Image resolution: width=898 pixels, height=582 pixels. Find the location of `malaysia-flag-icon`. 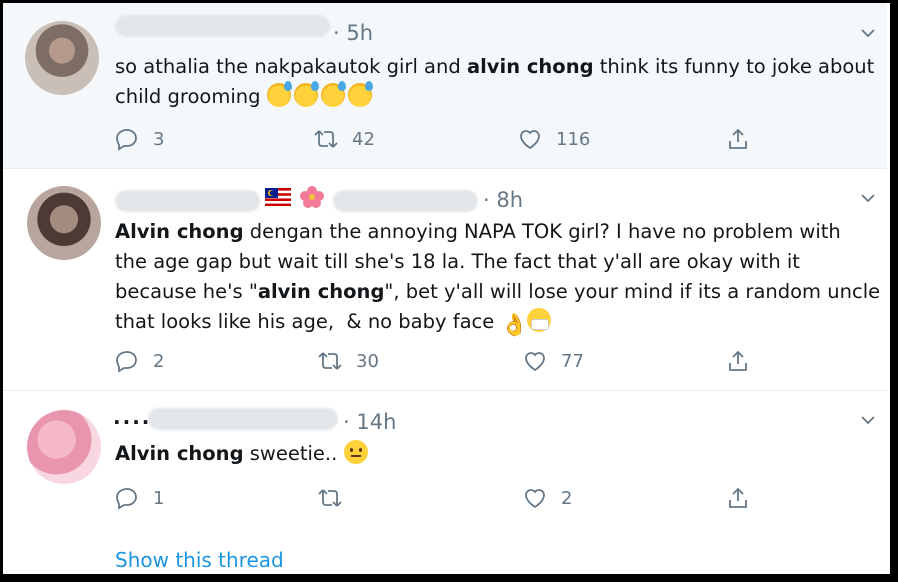

malaysia-flag-icon is located at coordinates (278, 197).